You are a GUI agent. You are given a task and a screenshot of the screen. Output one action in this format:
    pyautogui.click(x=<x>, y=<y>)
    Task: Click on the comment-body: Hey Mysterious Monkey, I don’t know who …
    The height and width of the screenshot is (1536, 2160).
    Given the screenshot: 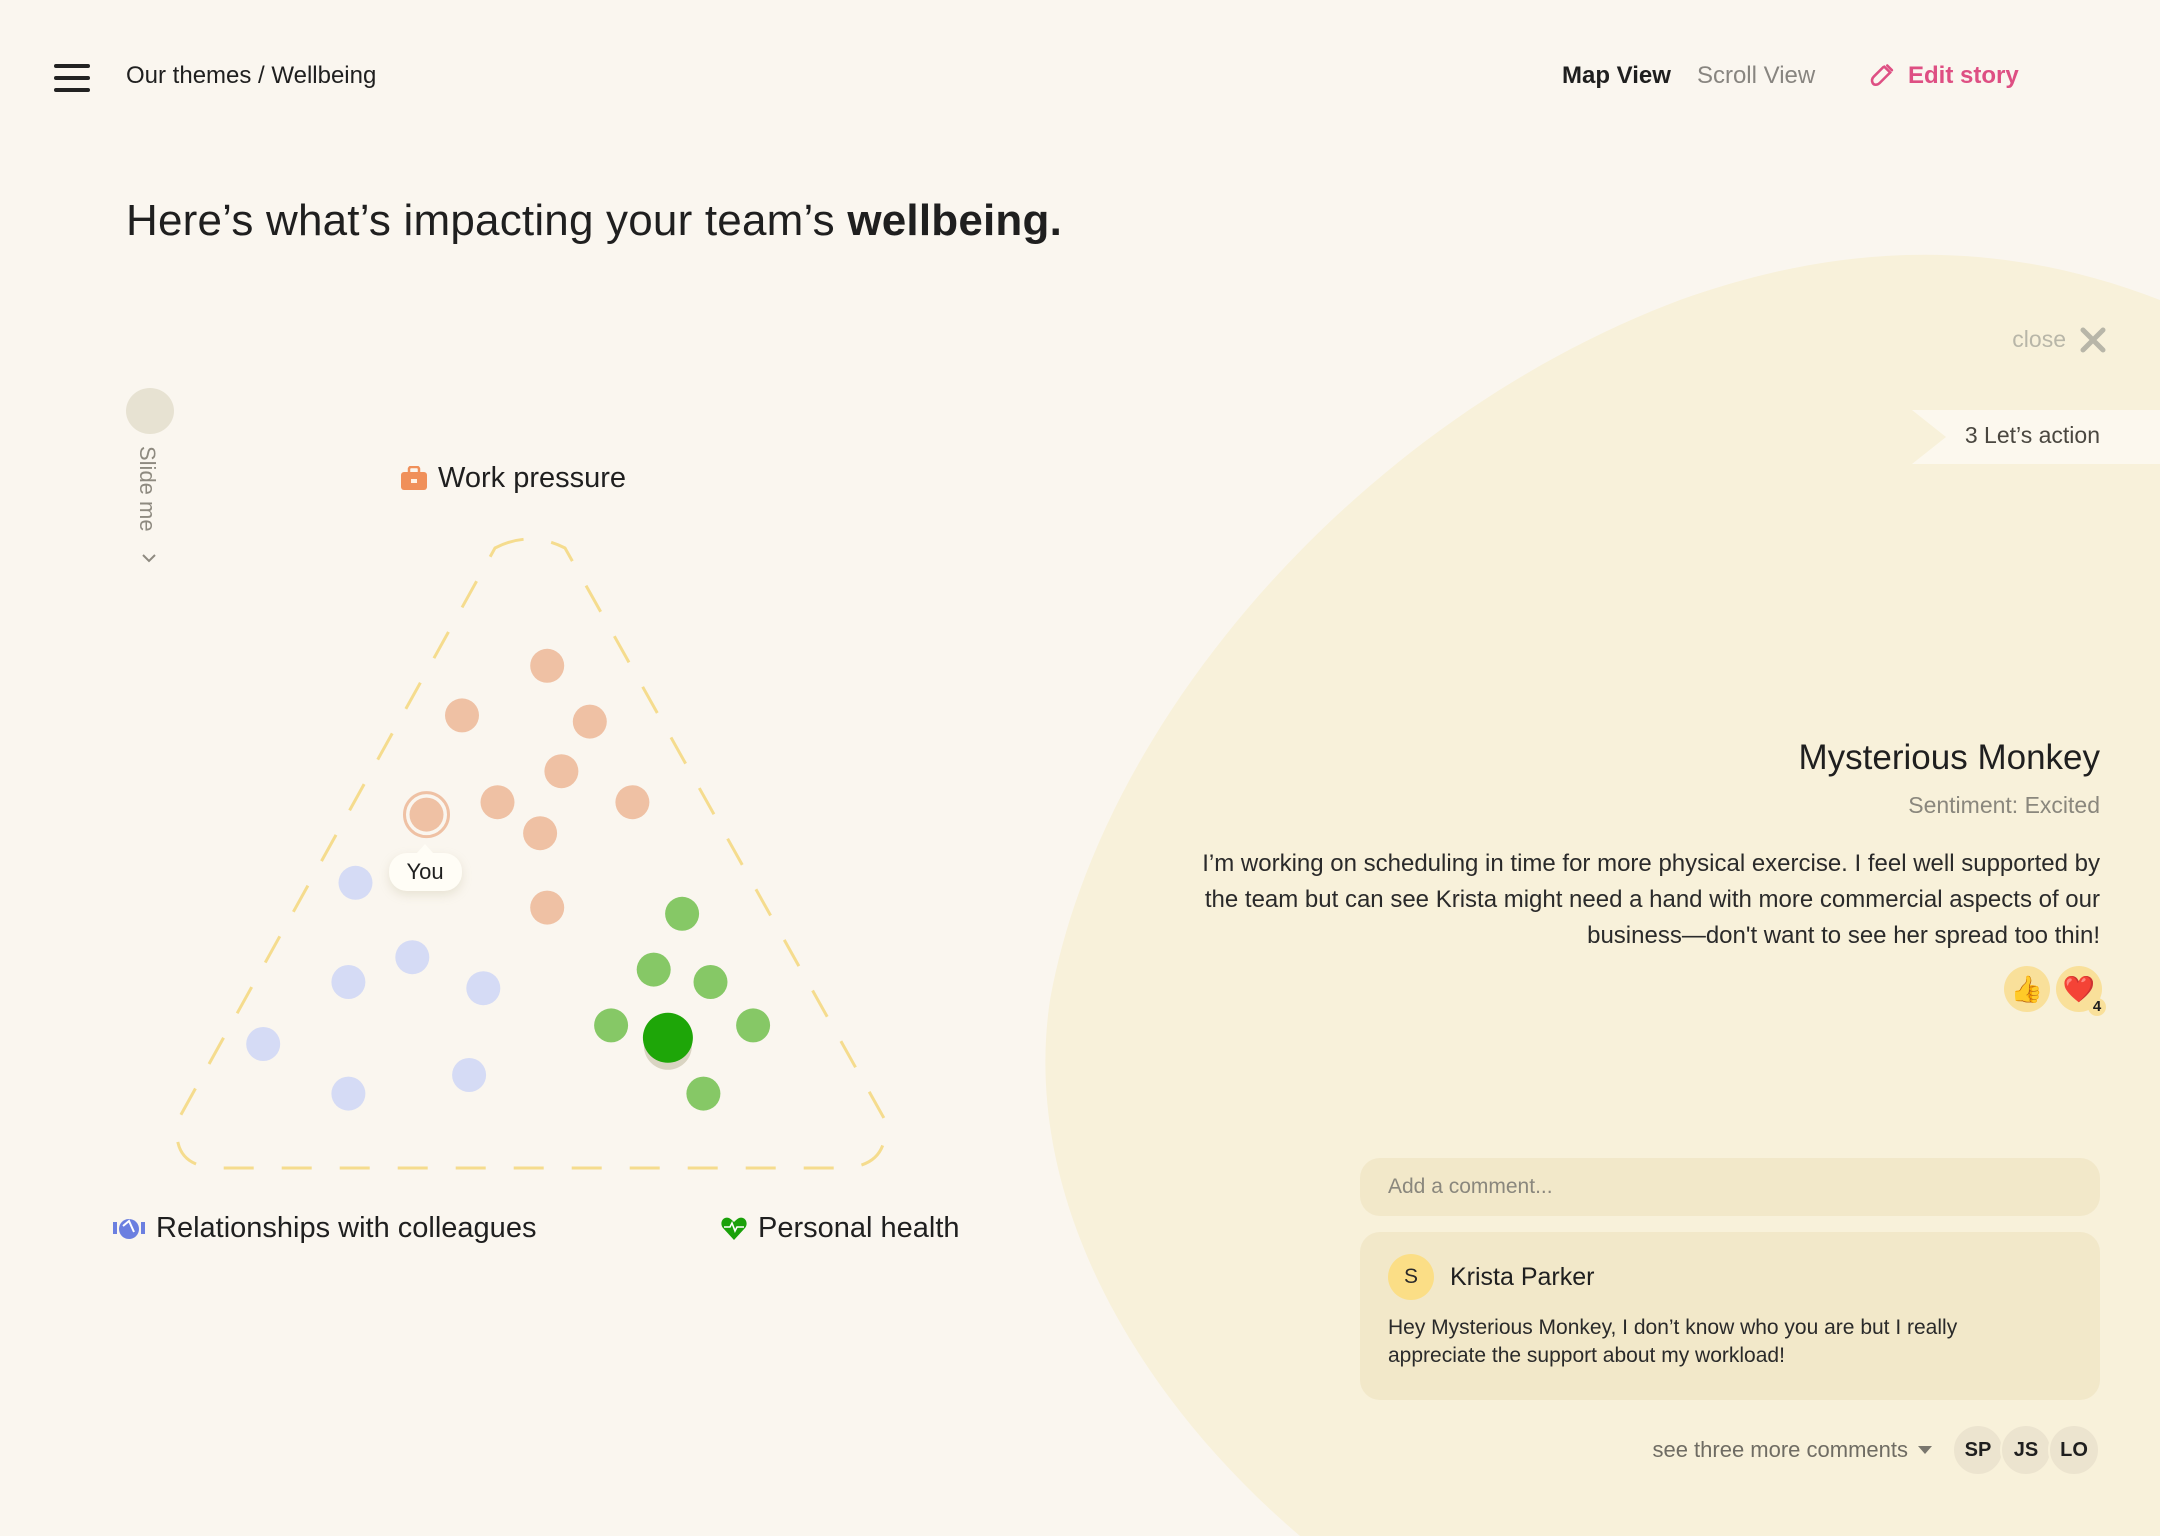 What is the action you would take?
    pyautogui.click(x=1673, y=1341)
    